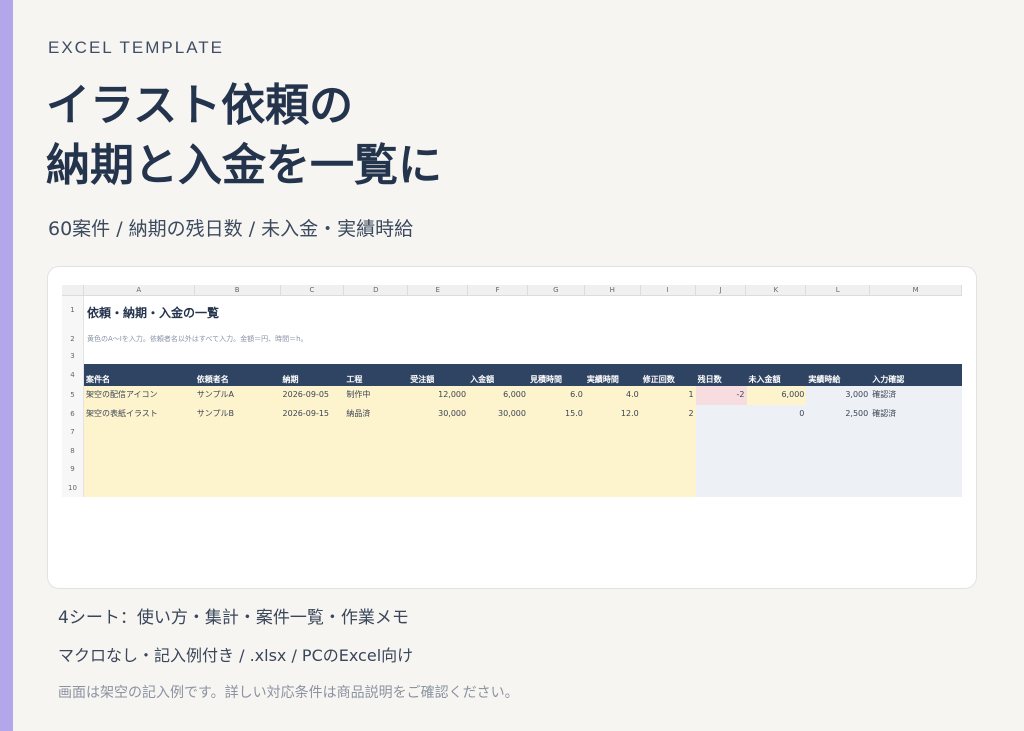  What do you see at coordinates (613, 290) in the screenshot?
I see `column-header-h: H` at bounding box center [613, 290].